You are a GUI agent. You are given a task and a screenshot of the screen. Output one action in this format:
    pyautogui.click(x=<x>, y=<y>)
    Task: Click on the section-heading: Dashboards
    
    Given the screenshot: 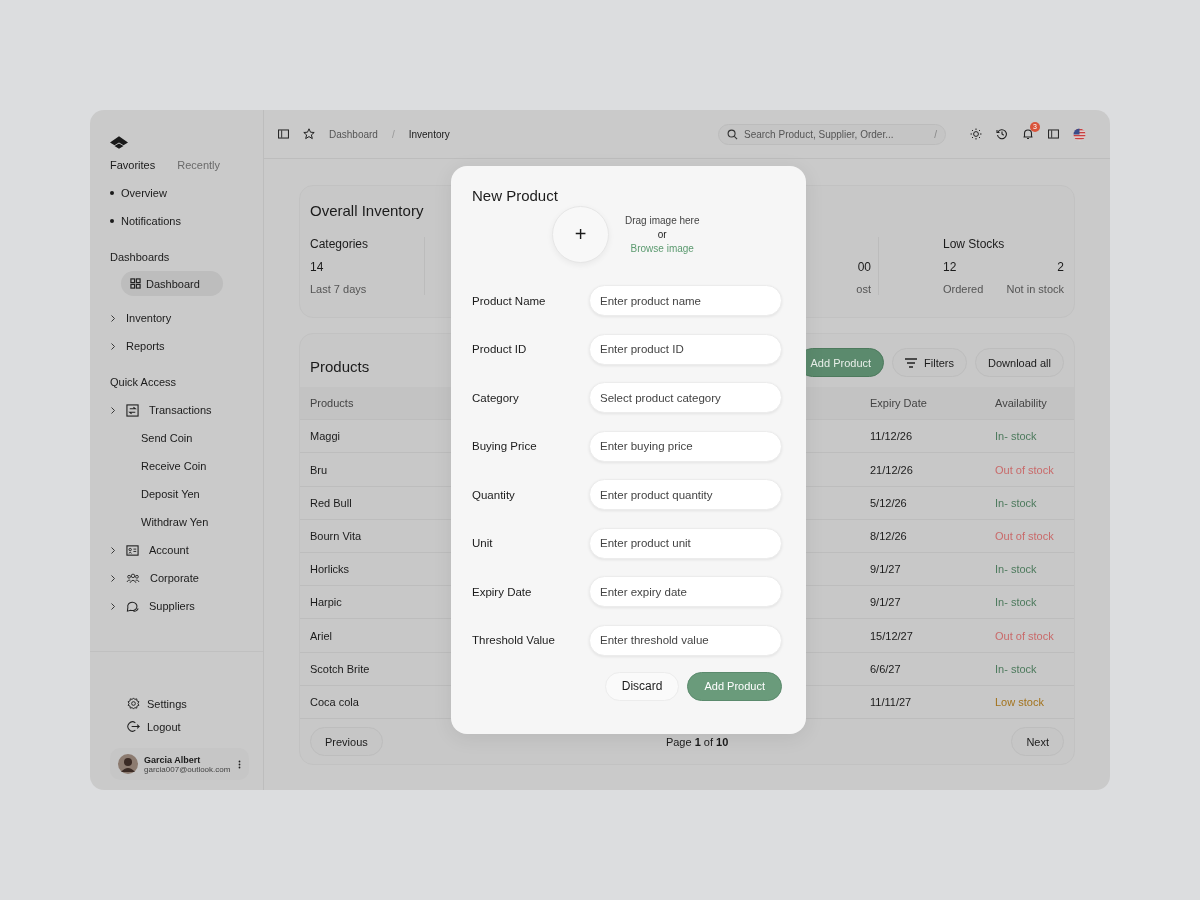 What is the action you would take?
    pyautogui.click(x=140, y=257)
    